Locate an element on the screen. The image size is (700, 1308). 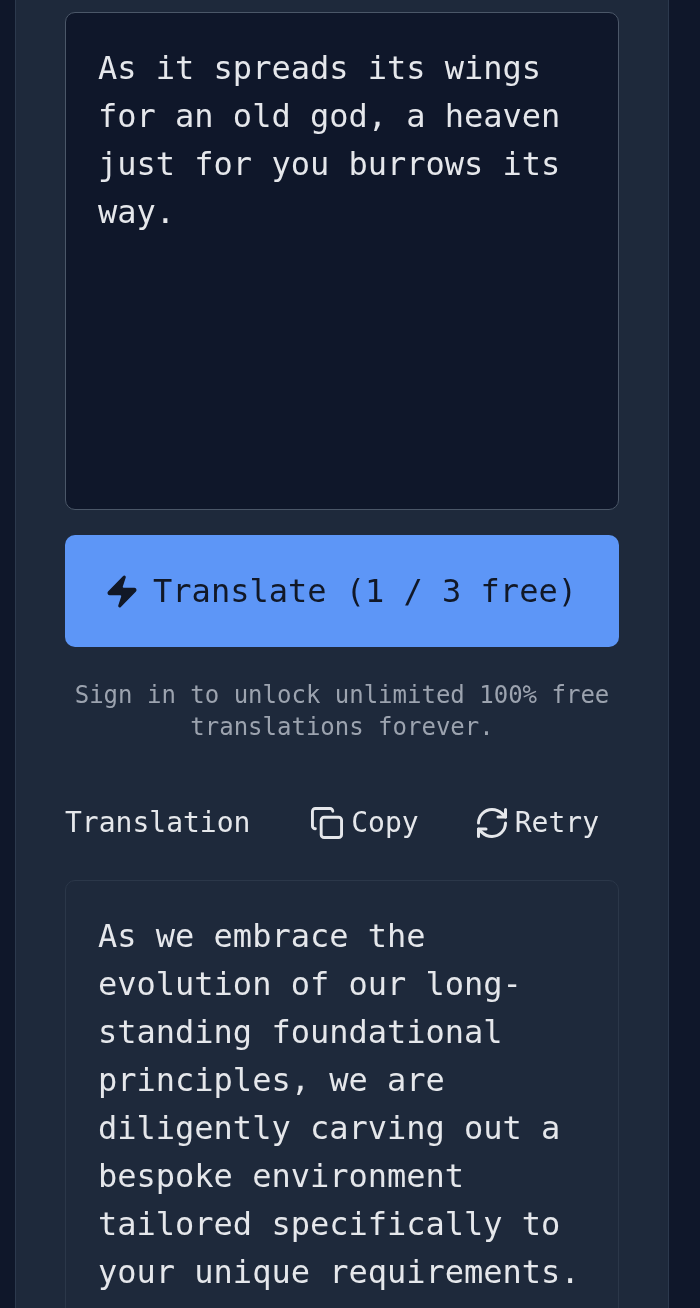
translation-heading: Translation is located at coordinates (158, 823).